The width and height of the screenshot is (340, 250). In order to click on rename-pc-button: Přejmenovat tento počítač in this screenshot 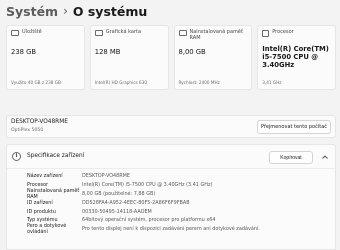, I will do `click(294, 127)`.